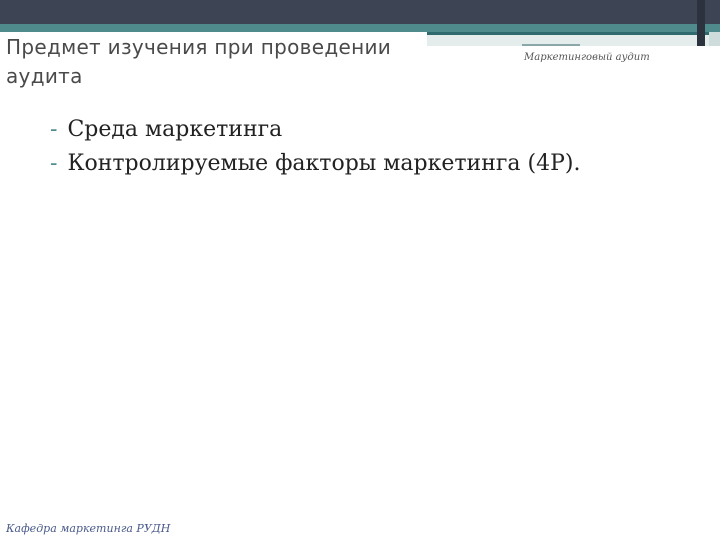  What do you see at coordinates (573, 33) in the screenshot?
I see `header-band-edge` at bounding box center [573, 33].